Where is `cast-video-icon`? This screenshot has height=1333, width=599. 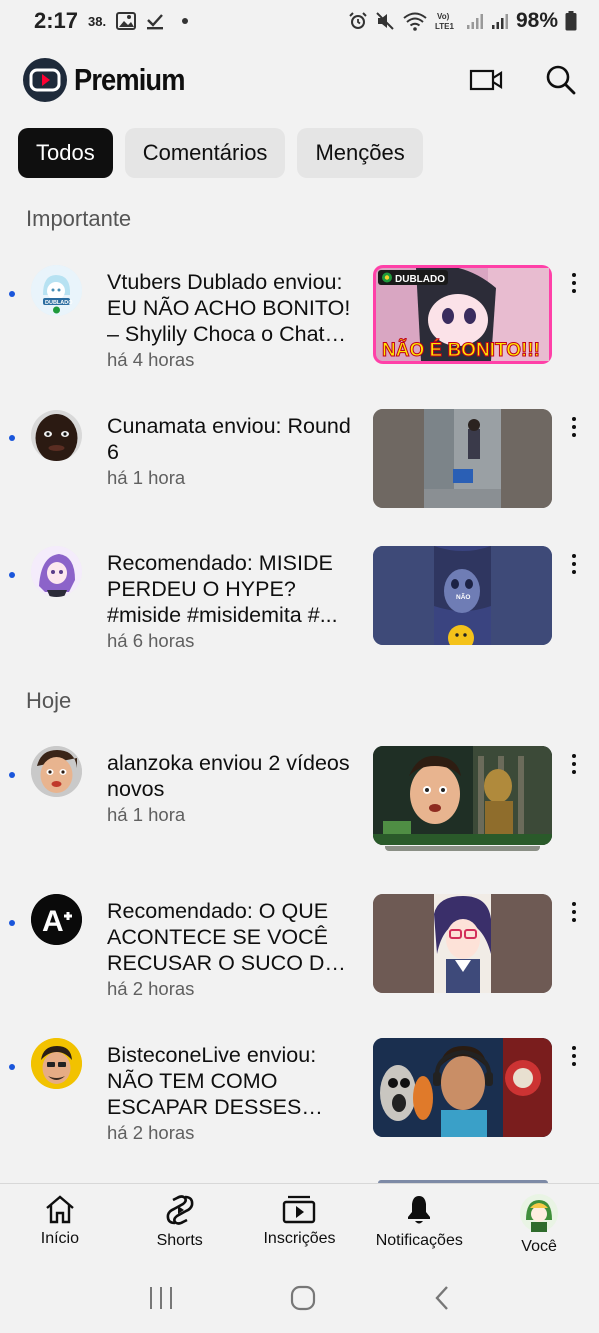
cast-video-icon is located at coordinates (486, 80).